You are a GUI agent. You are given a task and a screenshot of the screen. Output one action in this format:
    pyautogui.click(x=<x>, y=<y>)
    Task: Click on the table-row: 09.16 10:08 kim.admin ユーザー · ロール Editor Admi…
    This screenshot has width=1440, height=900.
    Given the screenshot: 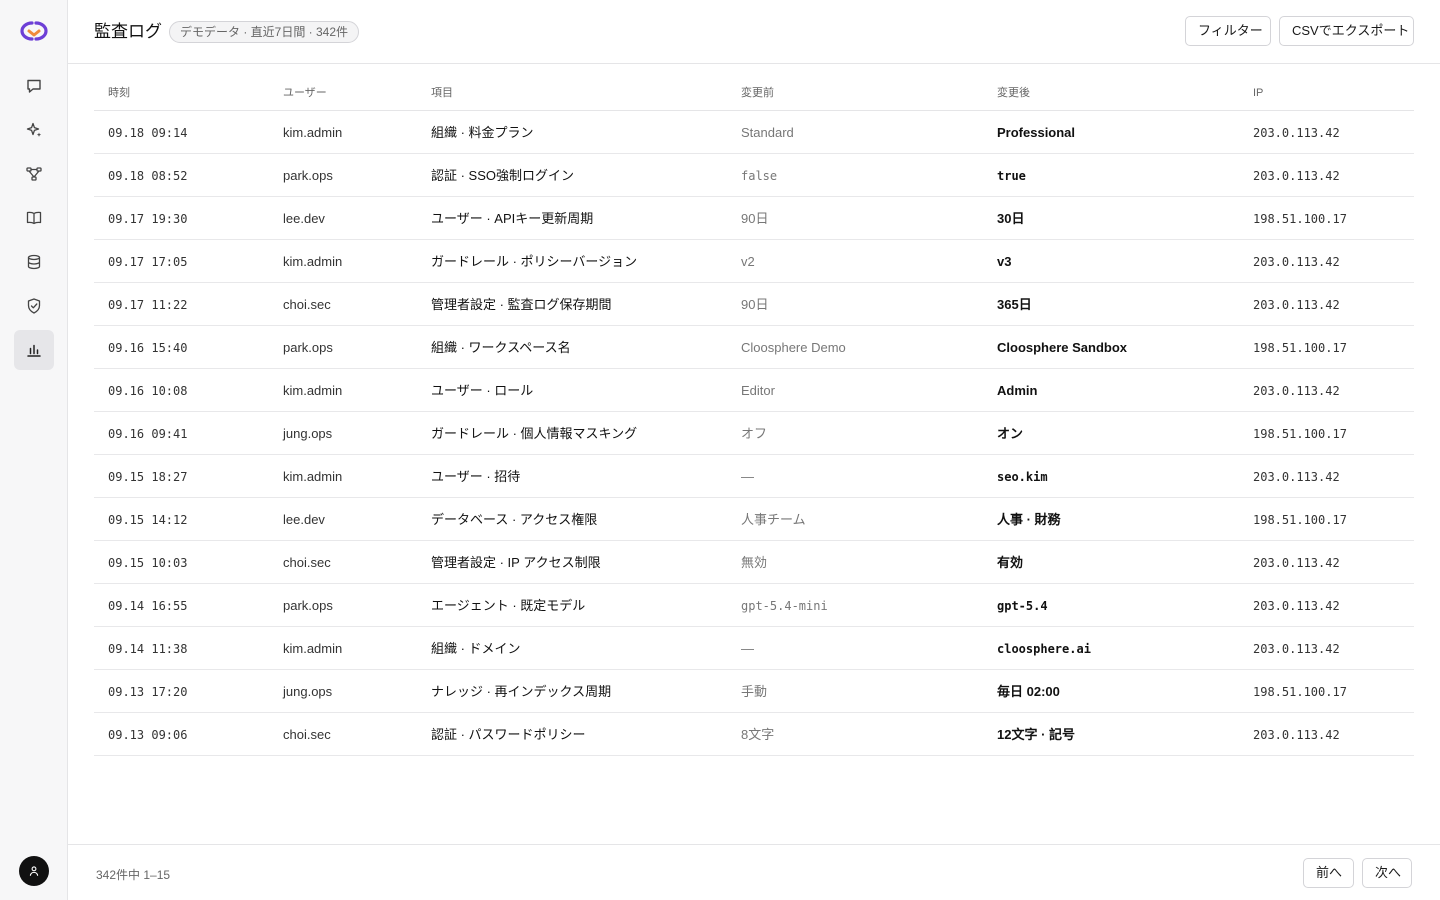 What is the action you would take?
    pyautogui.click(x=754, y=390)
    